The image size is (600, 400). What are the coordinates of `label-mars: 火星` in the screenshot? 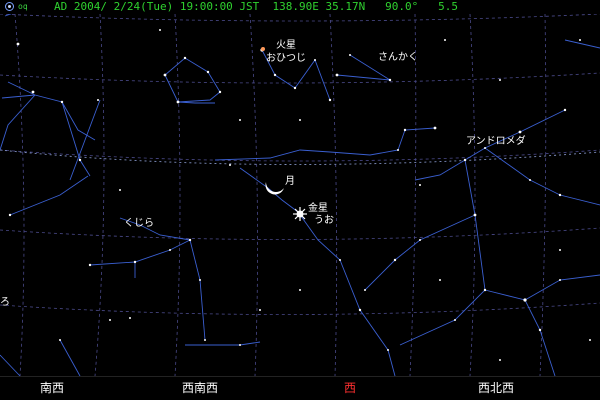 It's located at (286, 45).